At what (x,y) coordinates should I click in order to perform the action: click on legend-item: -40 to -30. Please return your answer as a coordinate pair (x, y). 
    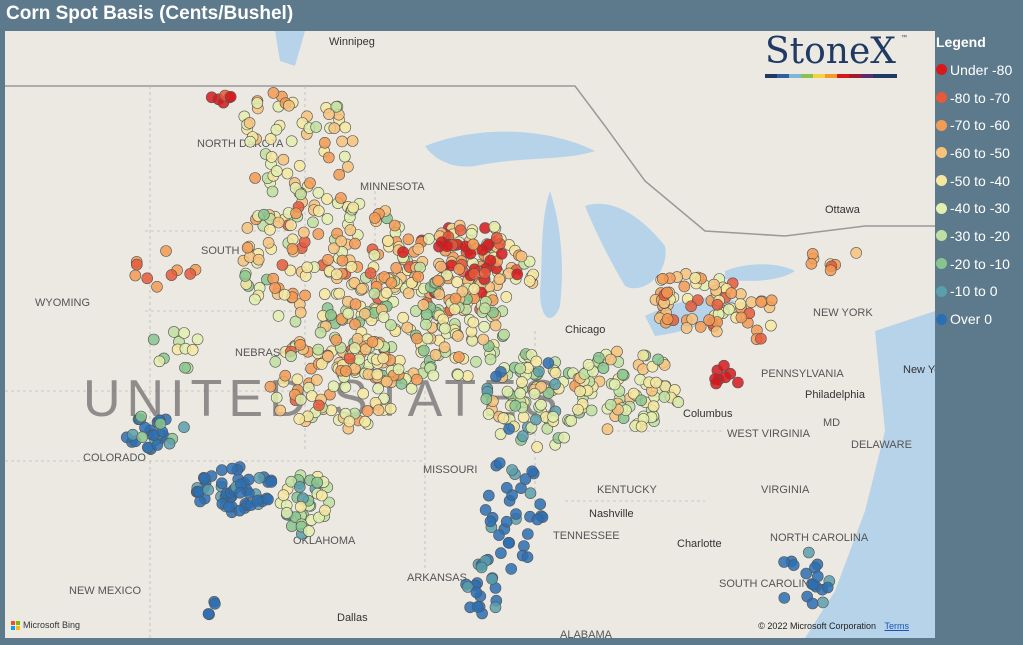
    Looking at the image, I should click on (978, 208).